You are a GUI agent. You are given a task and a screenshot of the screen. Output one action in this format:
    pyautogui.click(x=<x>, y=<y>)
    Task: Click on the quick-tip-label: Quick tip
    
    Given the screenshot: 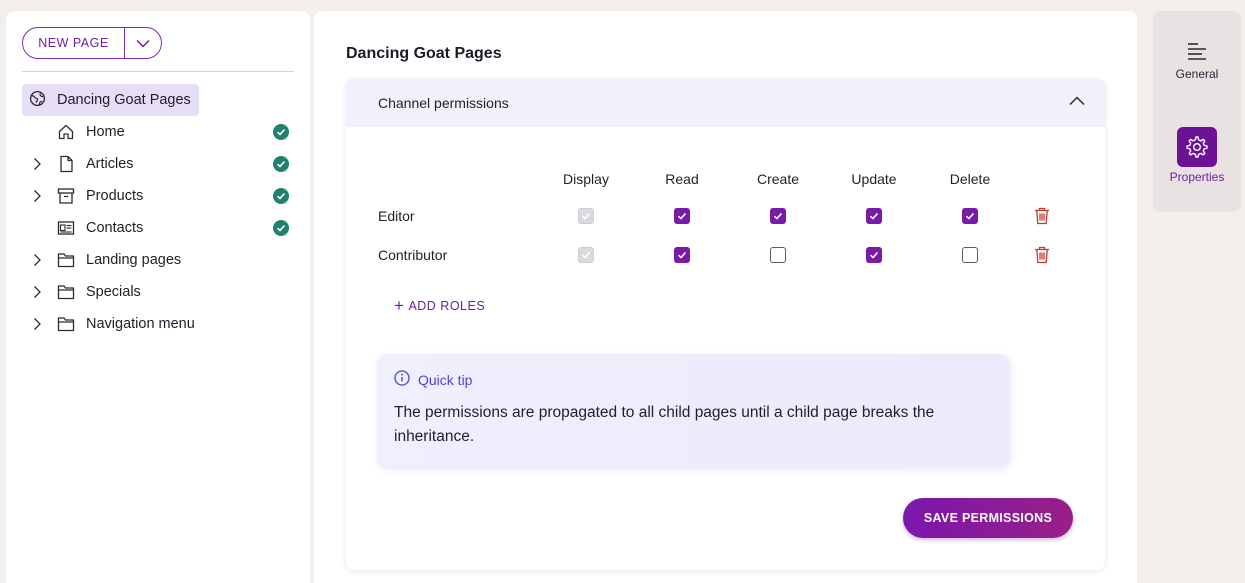 What is the action you would take?
    pyautogui.click(x=445, y=379)
    